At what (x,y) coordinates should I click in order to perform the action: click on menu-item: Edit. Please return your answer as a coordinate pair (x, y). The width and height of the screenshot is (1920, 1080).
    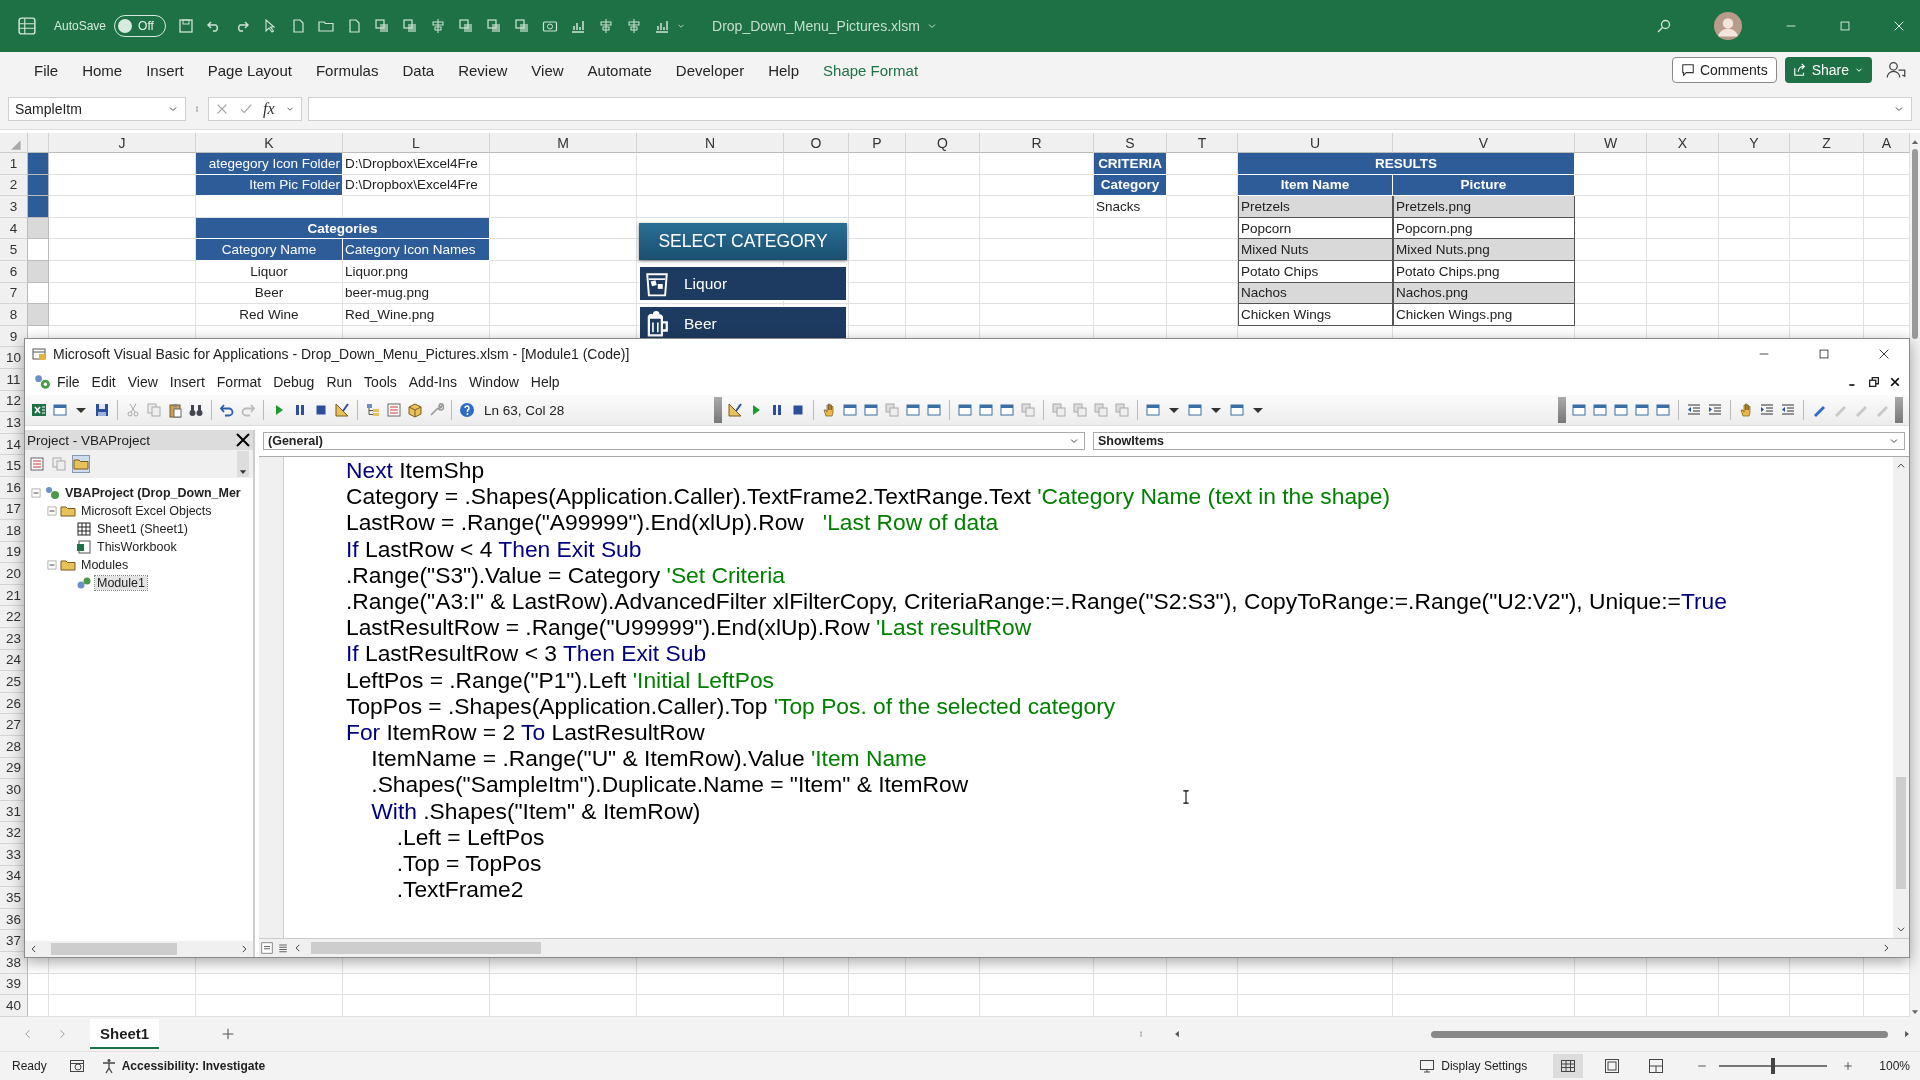
    Looking at the image, I should click on (103, 382).